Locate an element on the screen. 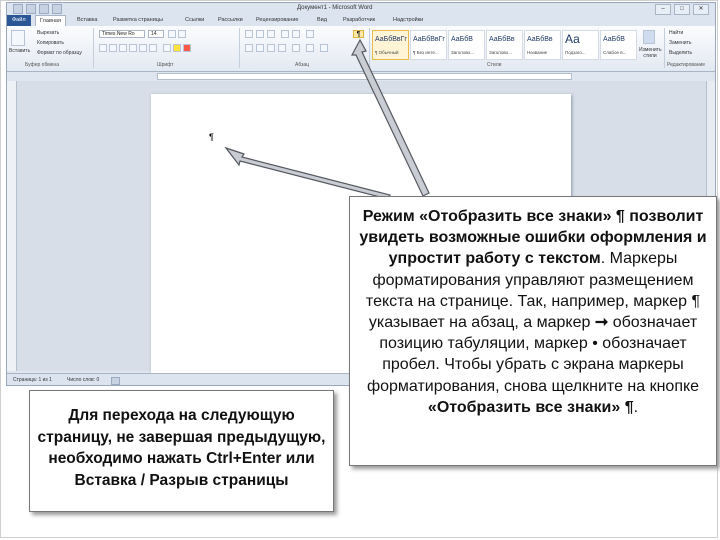 This screenshot has height=540, width=720. copy-button: Копировать is located at coordinates (50, 43).